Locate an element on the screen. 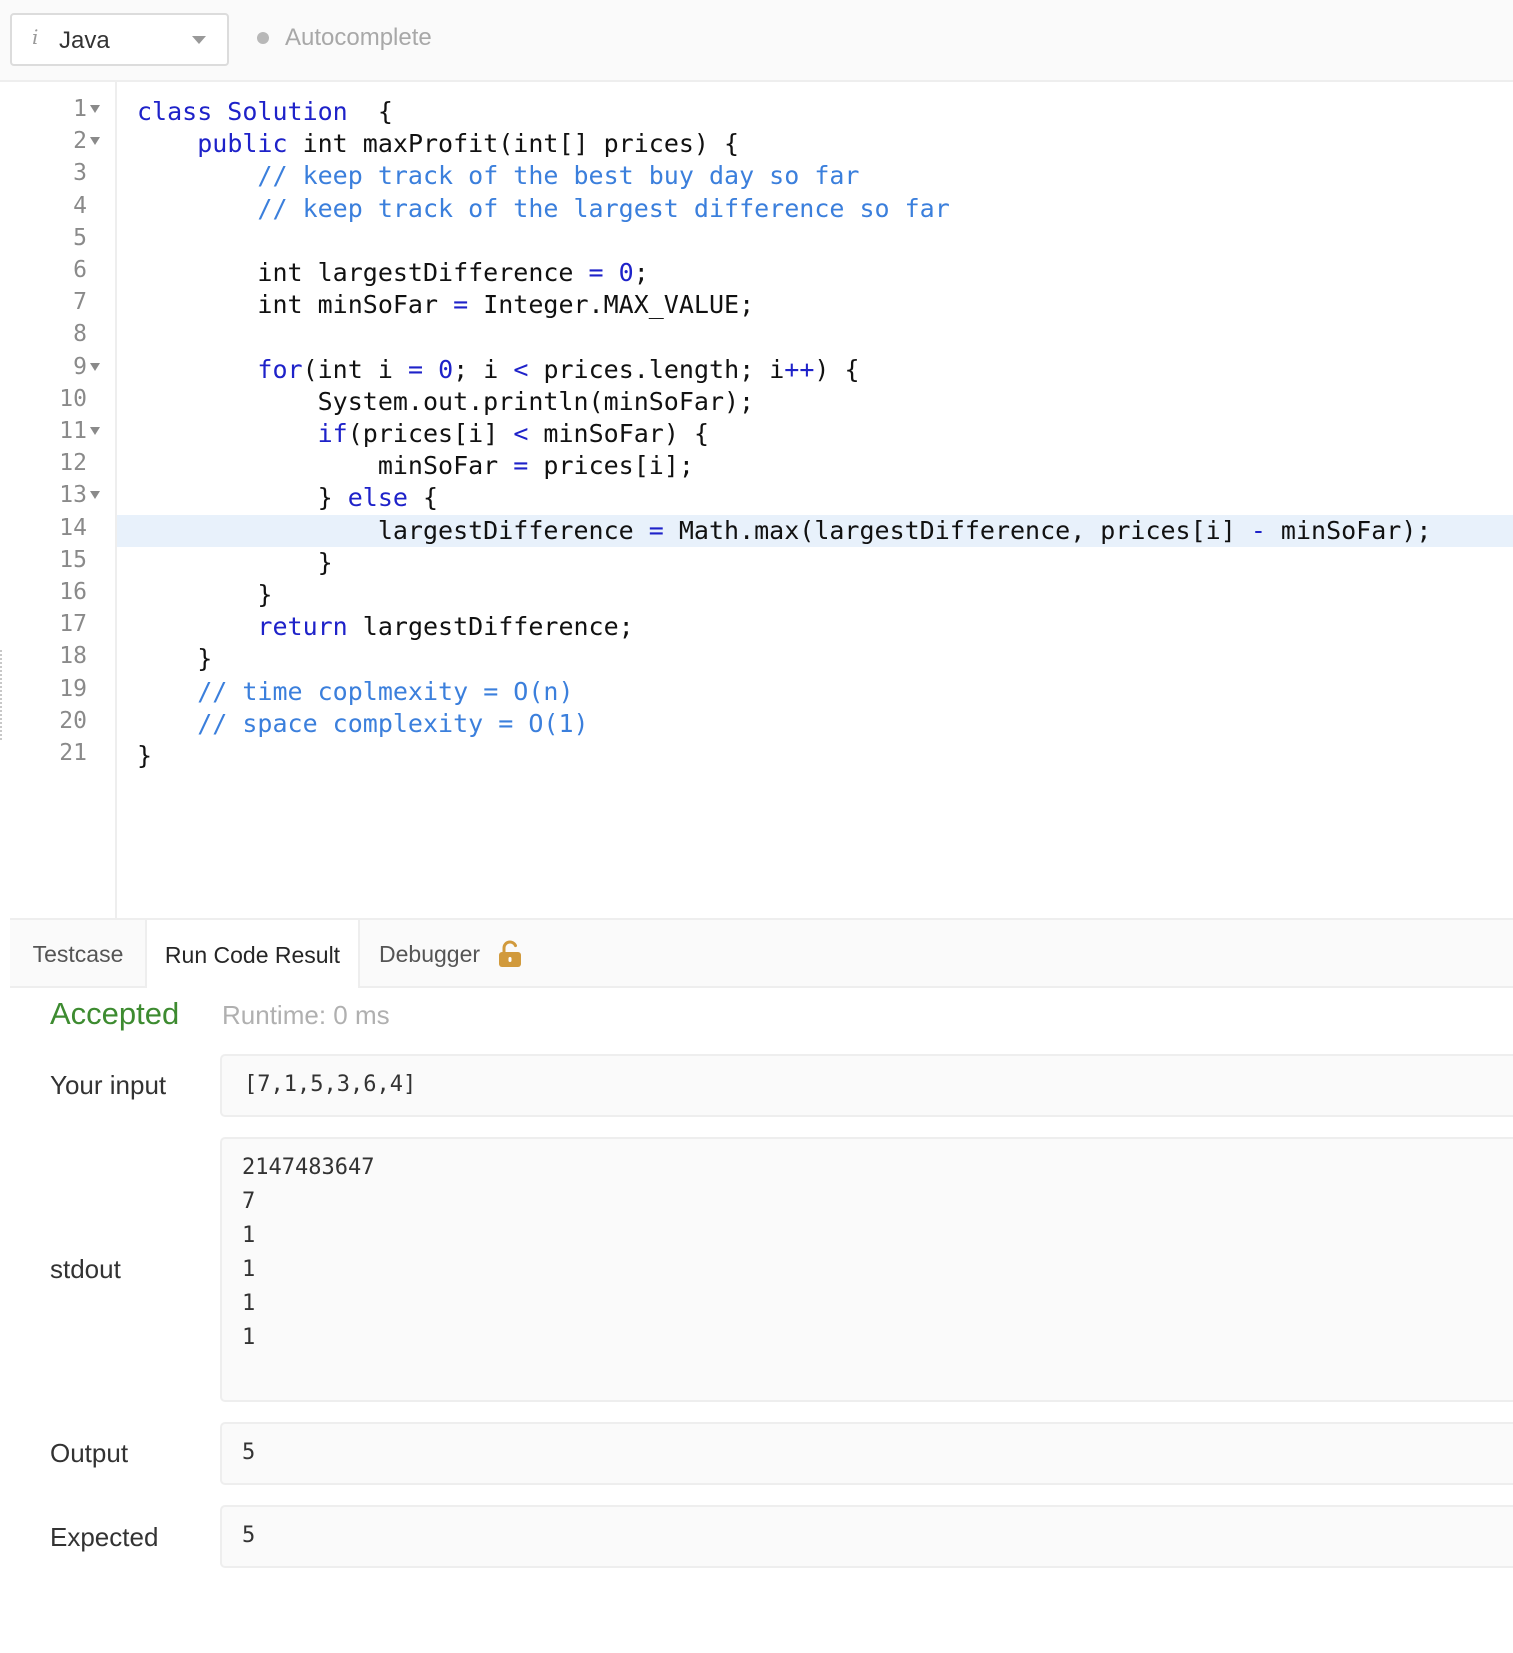  line-number-text: 7 is located at coordinates (80, 302).